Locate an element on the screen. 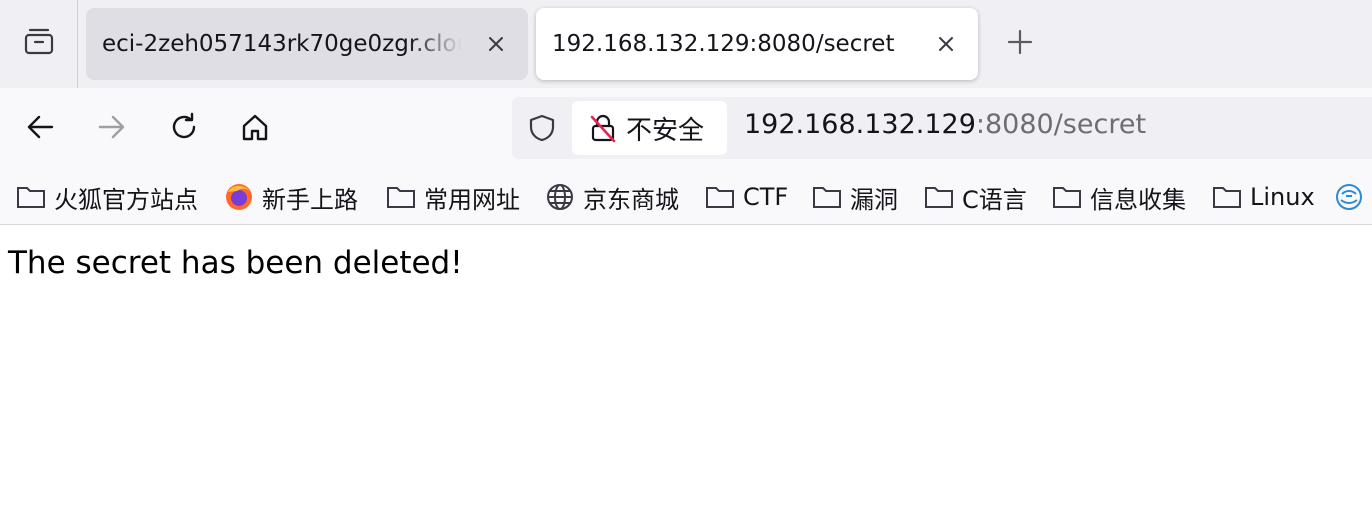 This screenshot has height=512, width=1372. tab-inactive: eci-2zeh057143rk70ge0zgr.cloud is located at coordinates (307, 44).